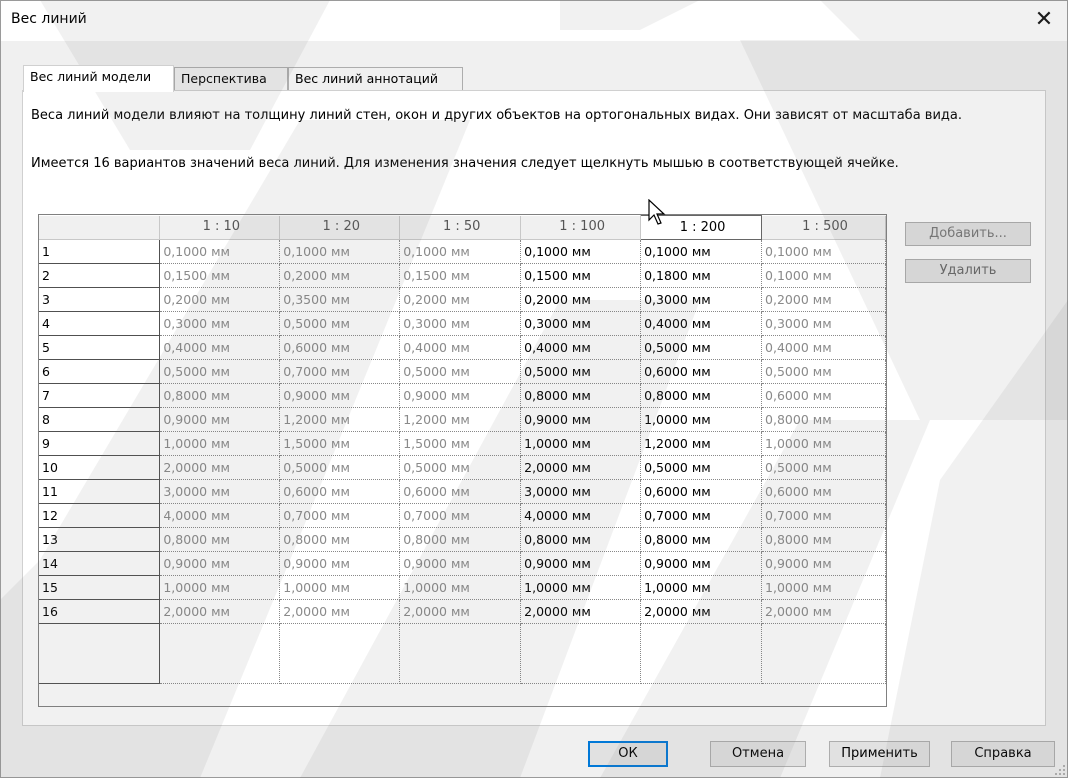  I want to click on scale-column-header: 1 : 100, so click(581, 227).